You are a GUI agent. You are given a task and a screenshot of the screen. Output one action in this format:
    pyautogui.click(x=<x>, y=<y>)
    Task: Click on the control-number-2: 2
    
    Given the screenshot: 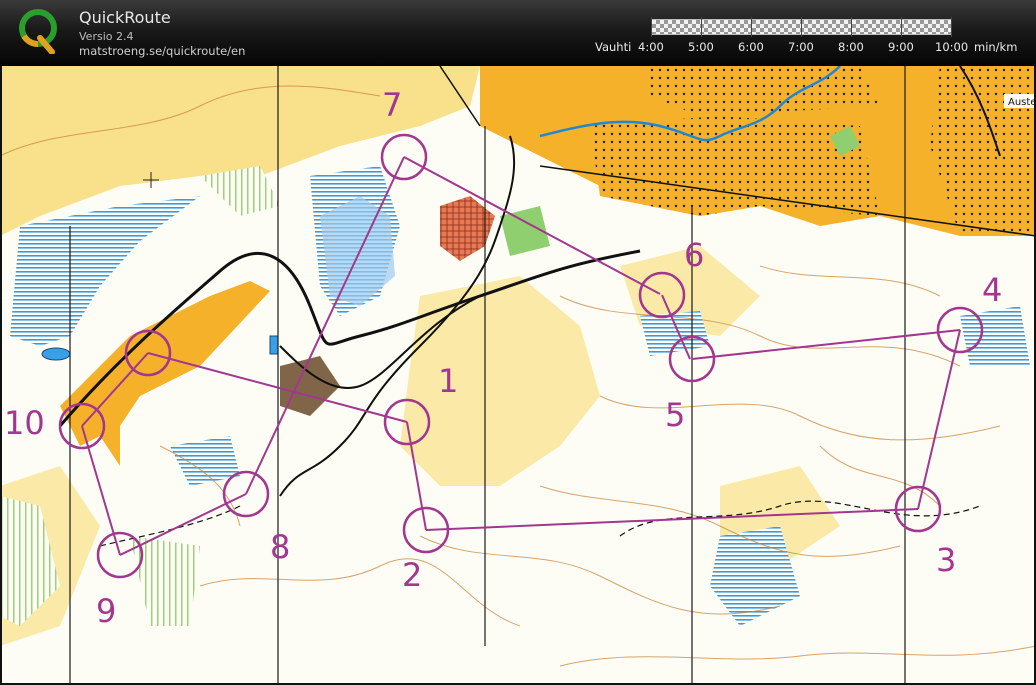 What is the action you would take?
    pyautogui.click(x=412, y=575)
    